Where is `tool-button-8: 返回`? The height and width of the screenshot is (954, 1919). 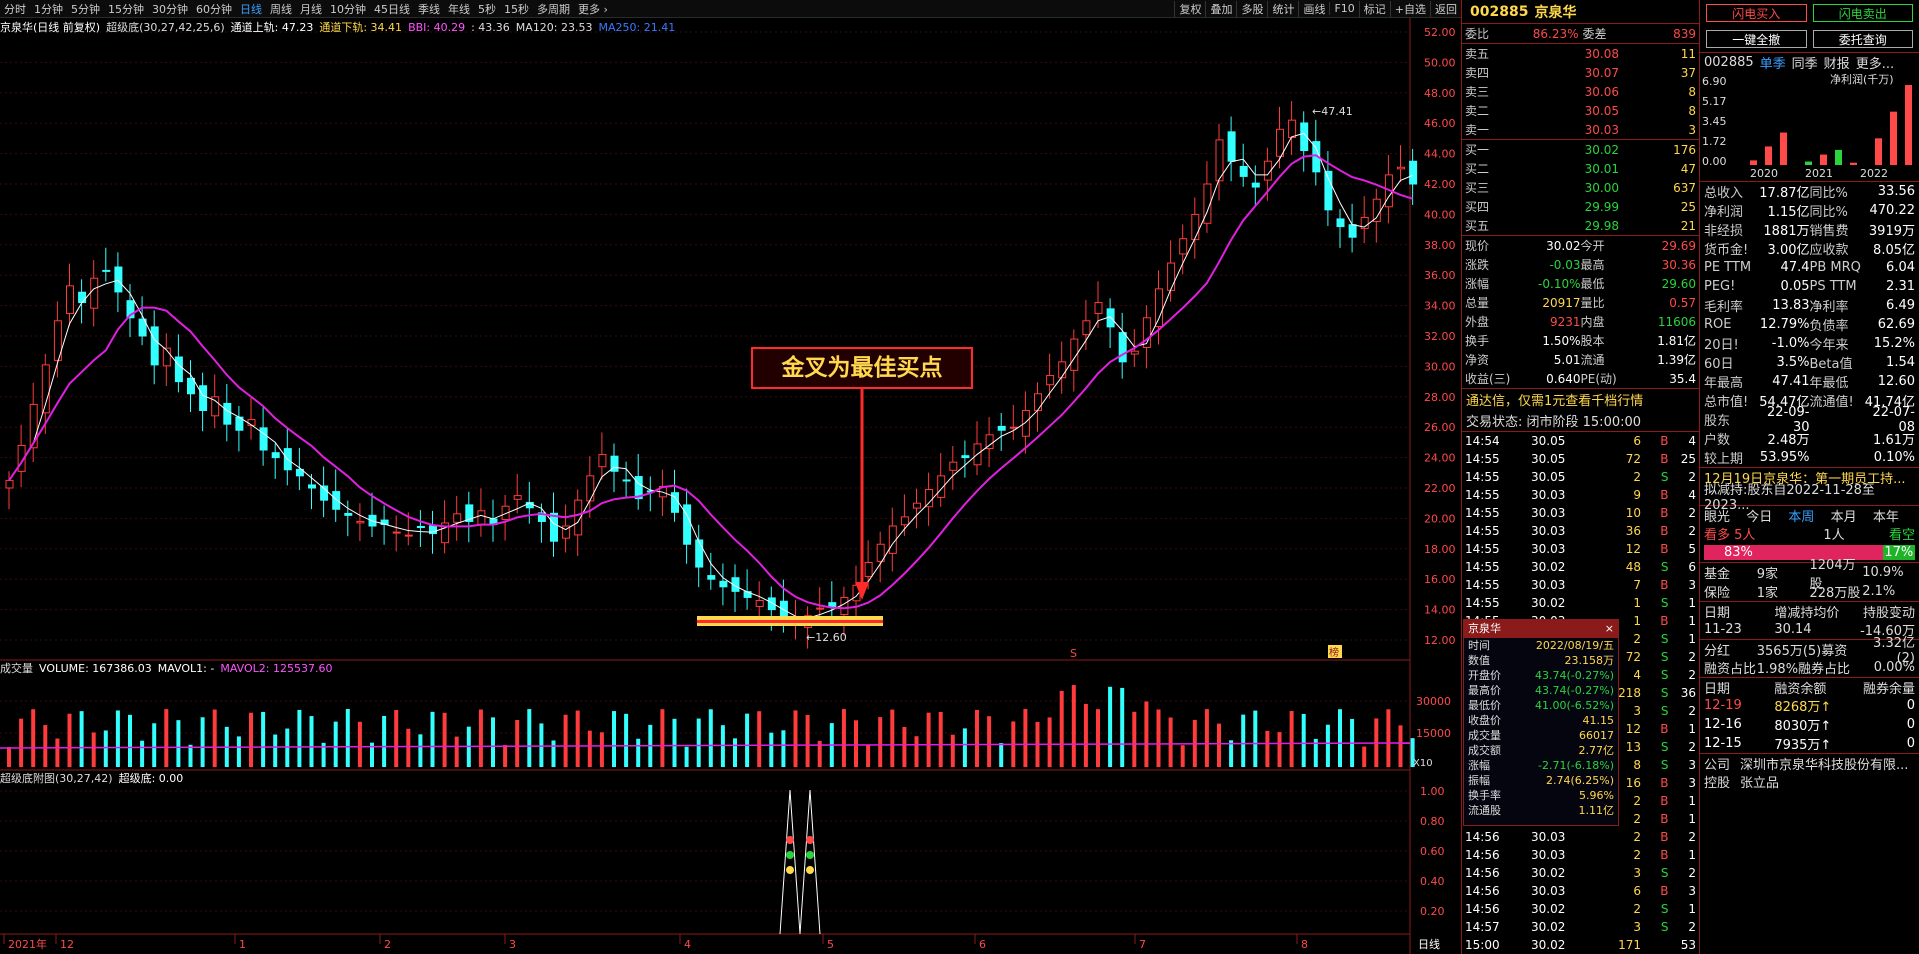 tool-button-8: 返回 is located at coordinates (1445, 8).